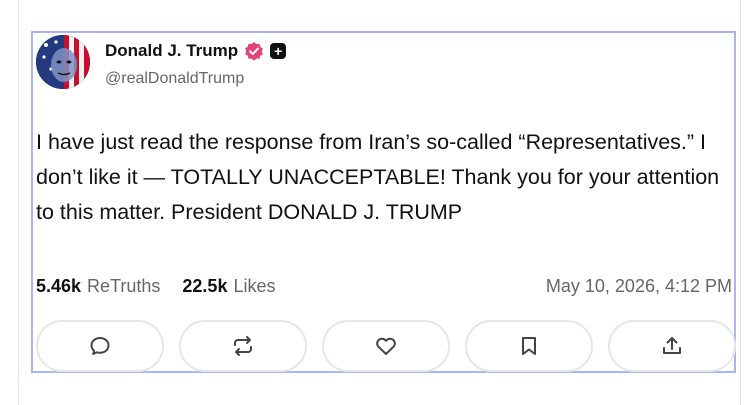 The image size is (755, 405). I want to click on avatar, so click(63, 62).